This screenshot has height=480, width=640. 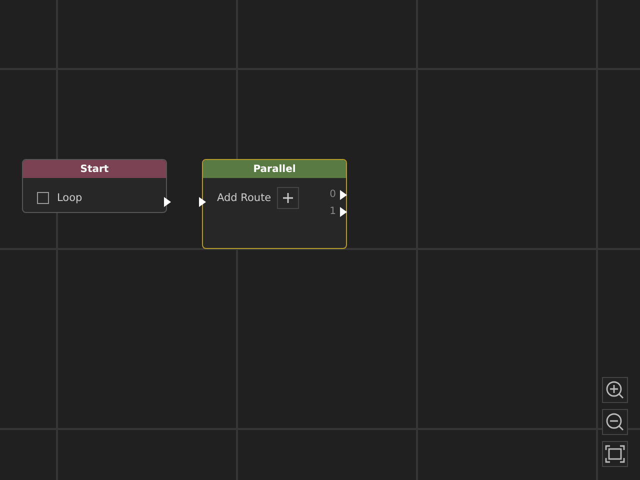 I want to click on checkbox-label: Loop, so click(x=69, y=198).